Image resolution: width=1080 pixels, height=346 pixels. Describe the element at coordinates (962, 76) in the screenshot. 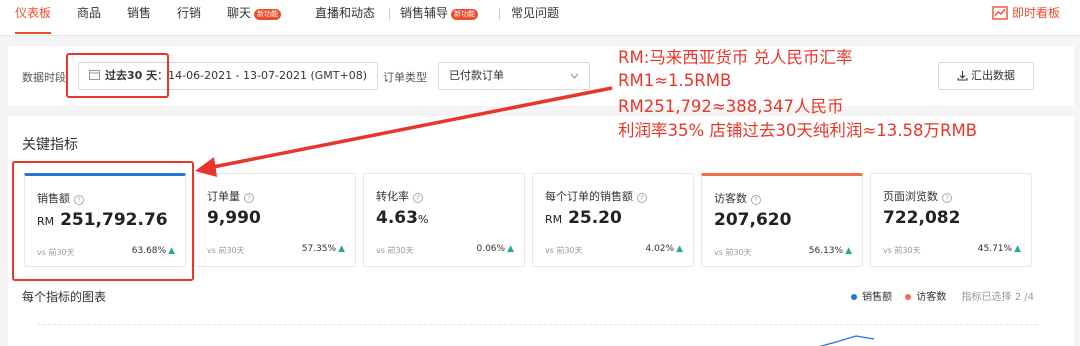

I see `download-icon` at that location.